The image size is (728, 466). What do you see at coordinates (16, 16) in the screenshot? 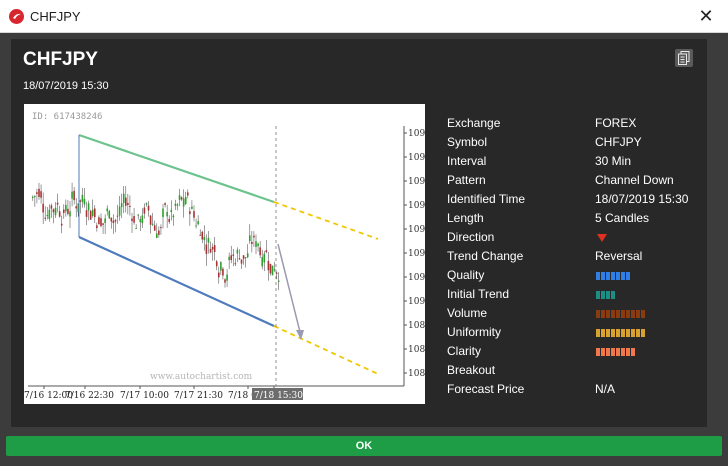
I see `app-logo-icon` at bounding box center [16, 16].